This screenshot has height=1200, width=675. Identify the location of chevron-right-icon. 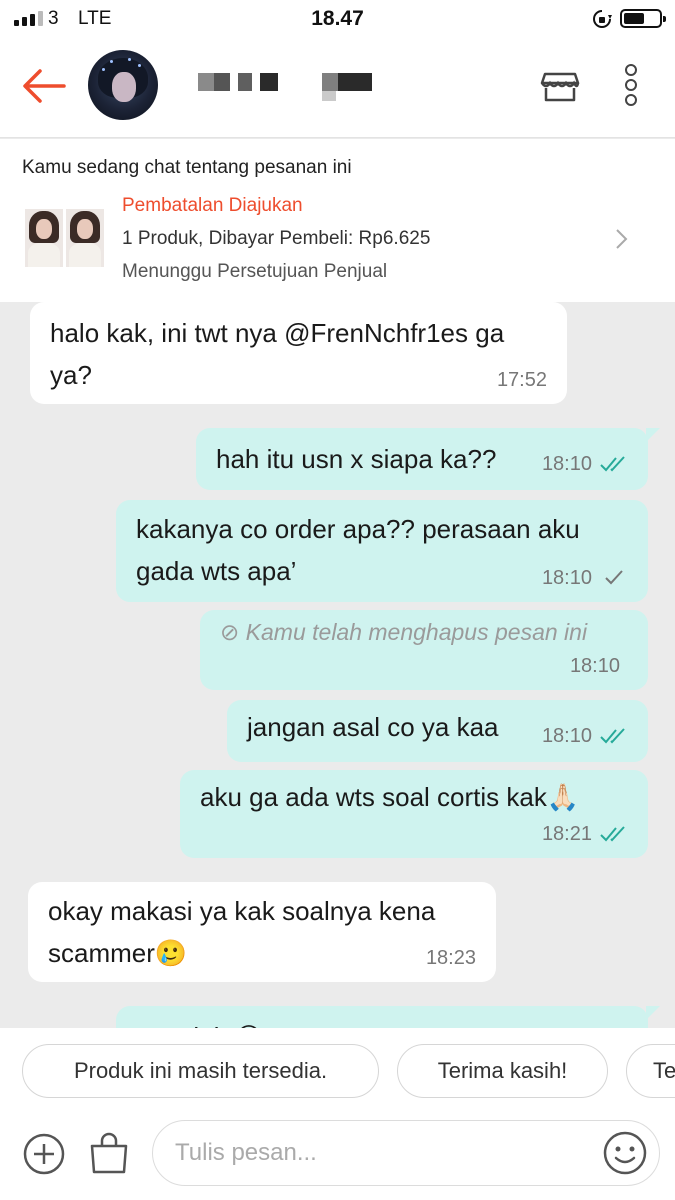
(622, 239).